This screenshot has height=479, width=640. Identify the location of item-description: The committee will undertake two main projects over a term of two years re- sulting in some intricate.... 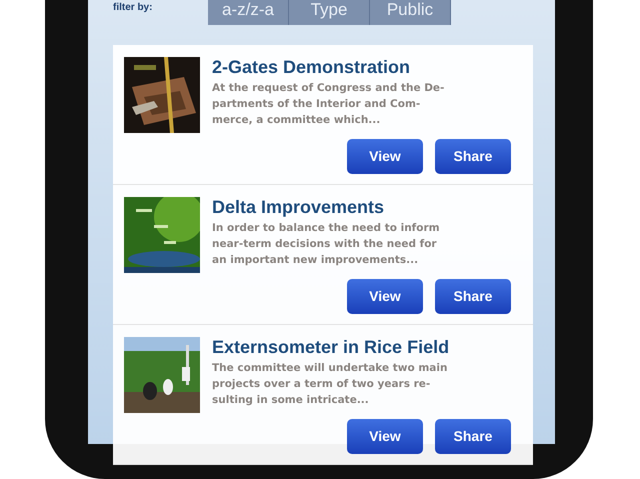
(330, 384).